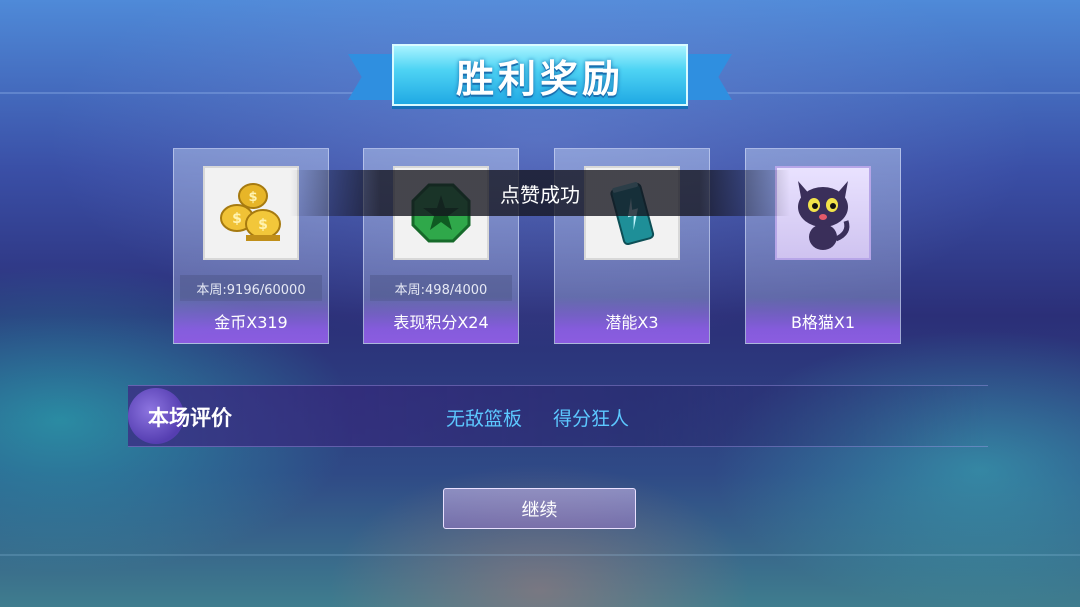  What do you see at coordinates (591, 419) in the screenshot?
I see `evaluation-tag: 得分狂人` at bounding box center [591, 419].